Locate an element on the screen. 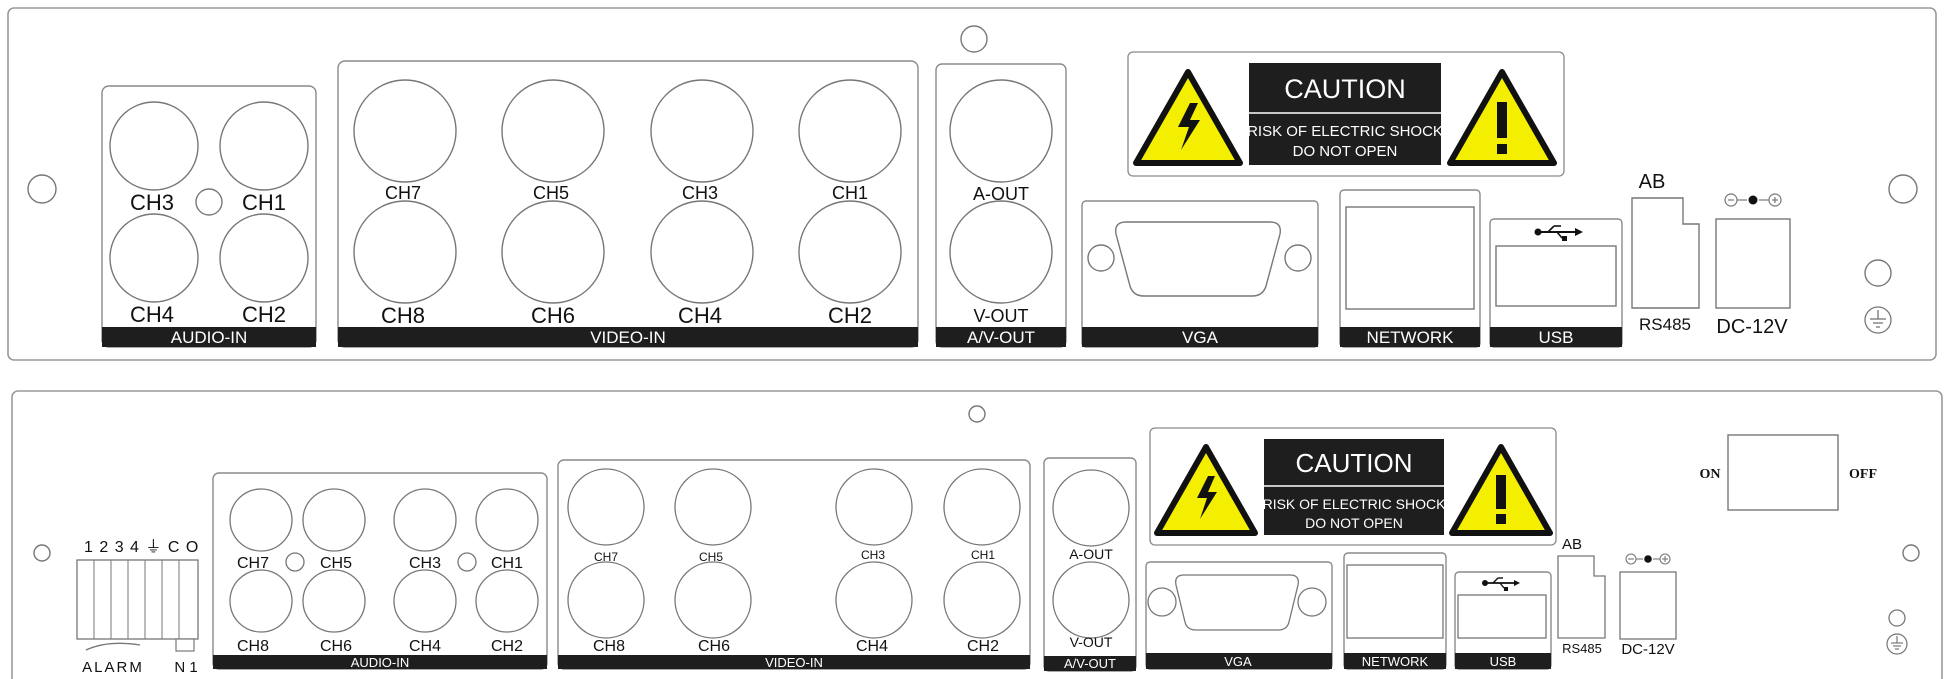  dc-jack is located at coordinates (1753, 263).